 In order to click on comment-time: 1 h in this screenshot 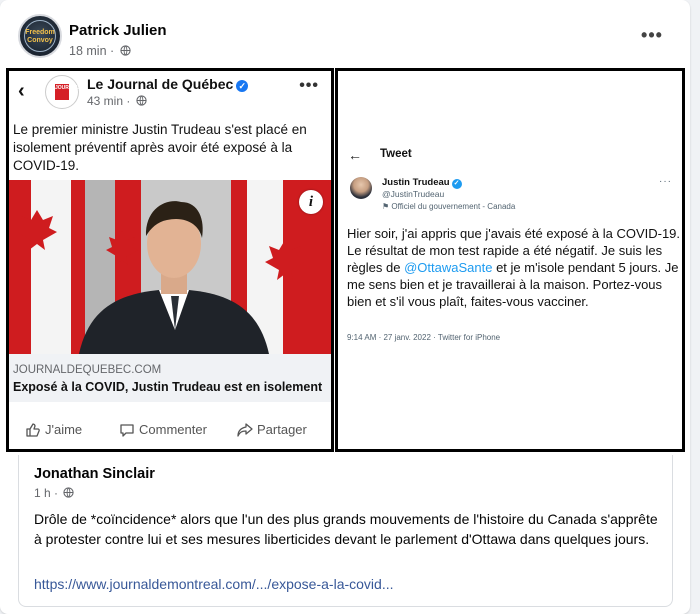, I will do `click(42, 493)`.